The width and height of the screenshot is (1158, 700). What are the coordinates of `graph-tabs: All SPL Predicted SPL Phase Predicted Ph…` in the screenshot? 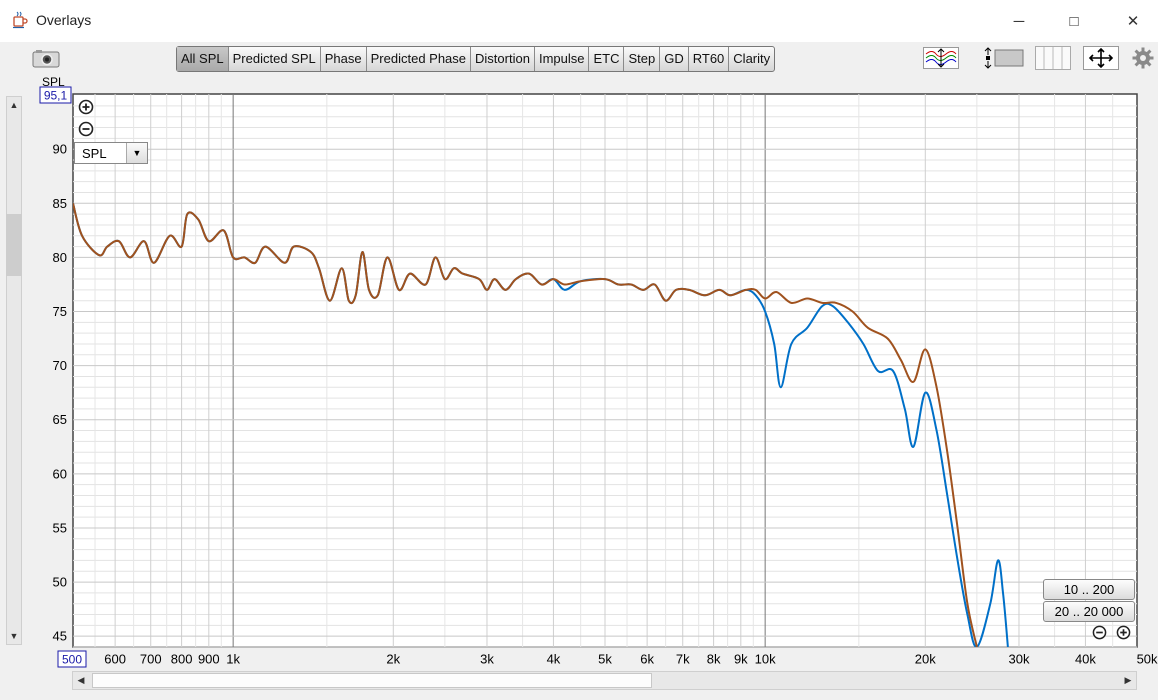 It's located at (476, 59).